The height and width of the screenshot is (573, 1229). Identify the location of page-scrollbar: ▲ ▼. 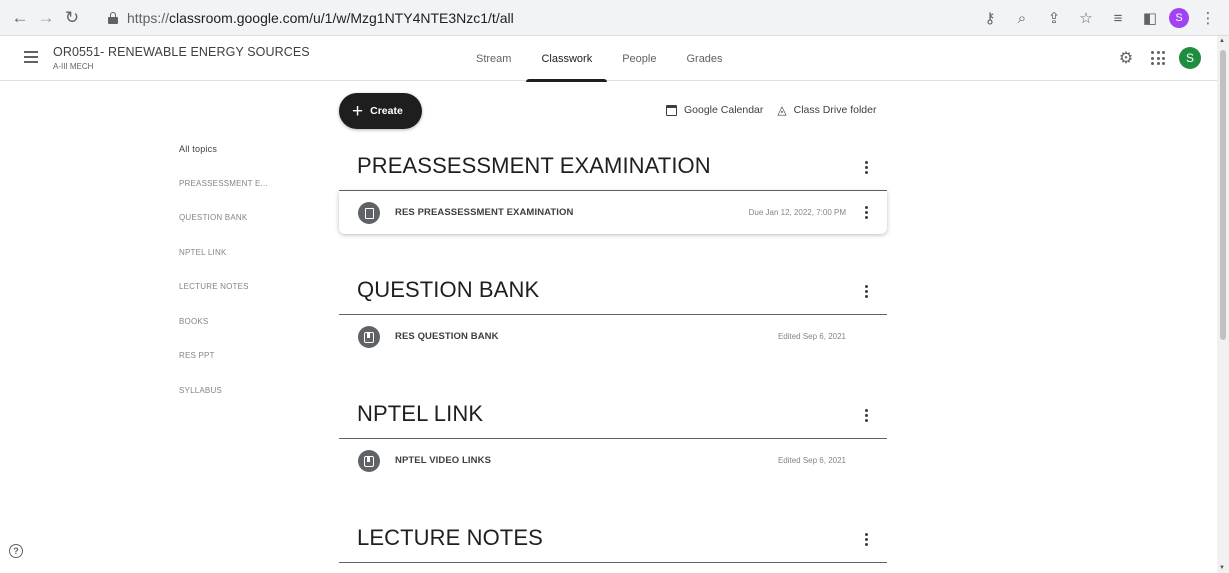
(1223, 304).